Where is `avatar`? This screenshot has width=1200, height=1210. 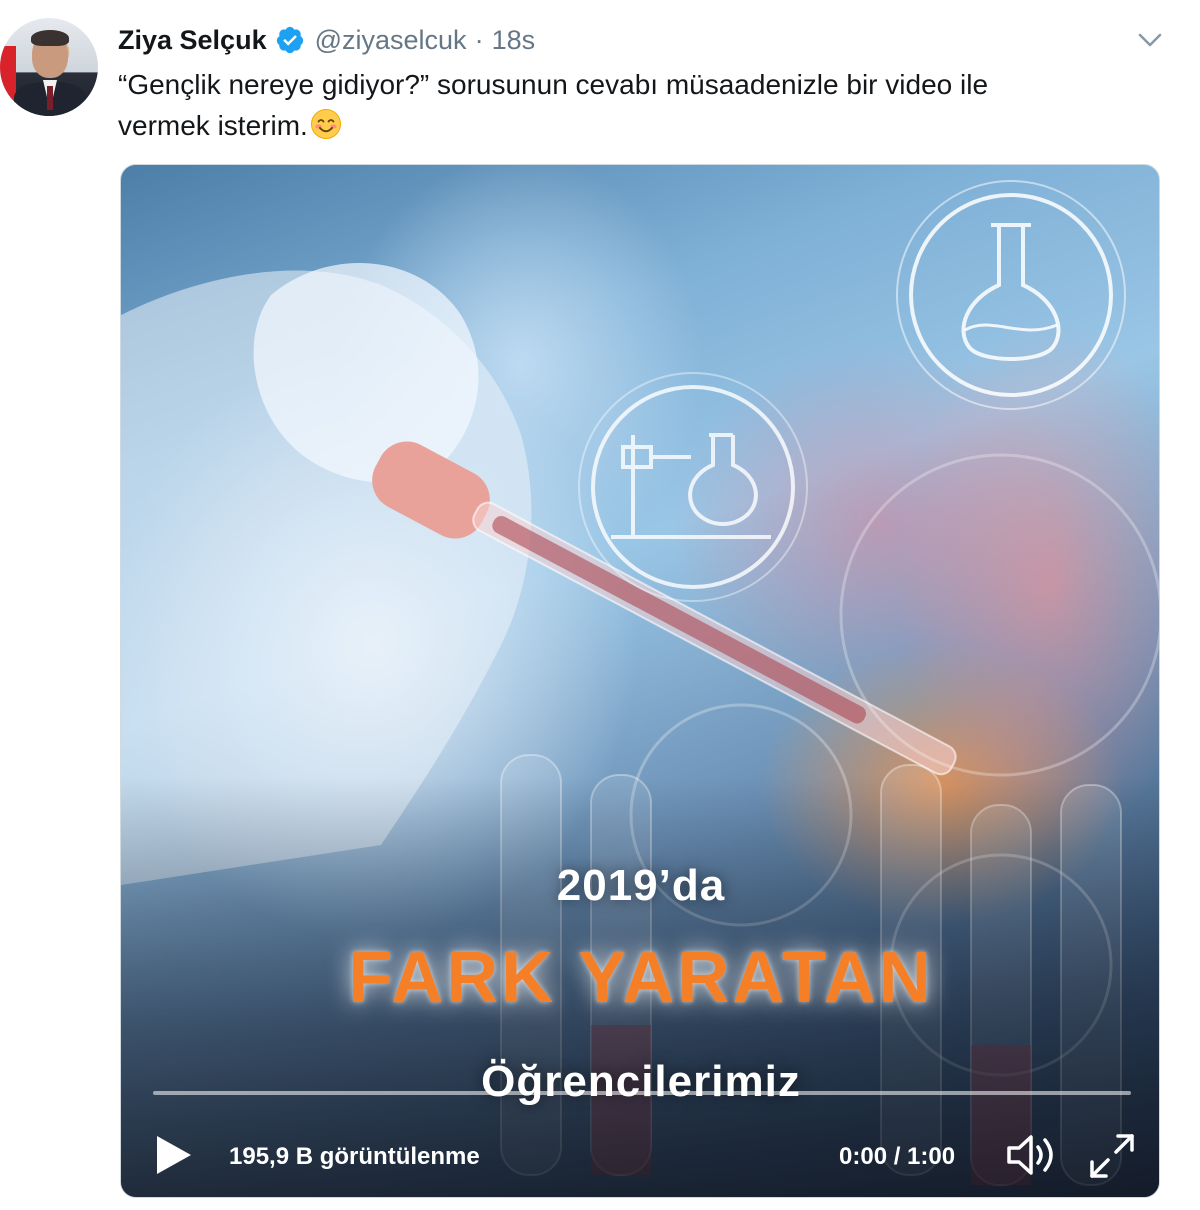 avatar is located at coordinates (49, 67).